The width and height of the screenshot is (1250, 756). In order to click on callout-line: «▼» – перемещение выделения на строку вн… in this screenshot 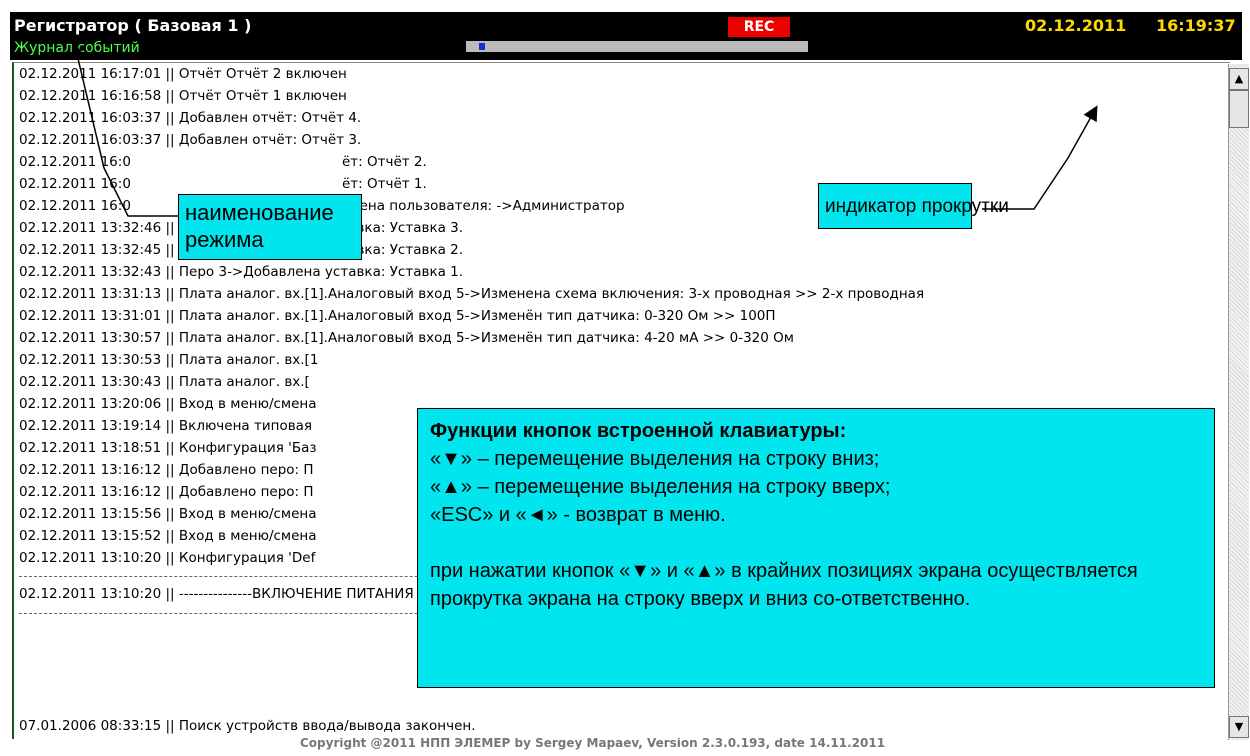, I will do `click(655, 459)`.